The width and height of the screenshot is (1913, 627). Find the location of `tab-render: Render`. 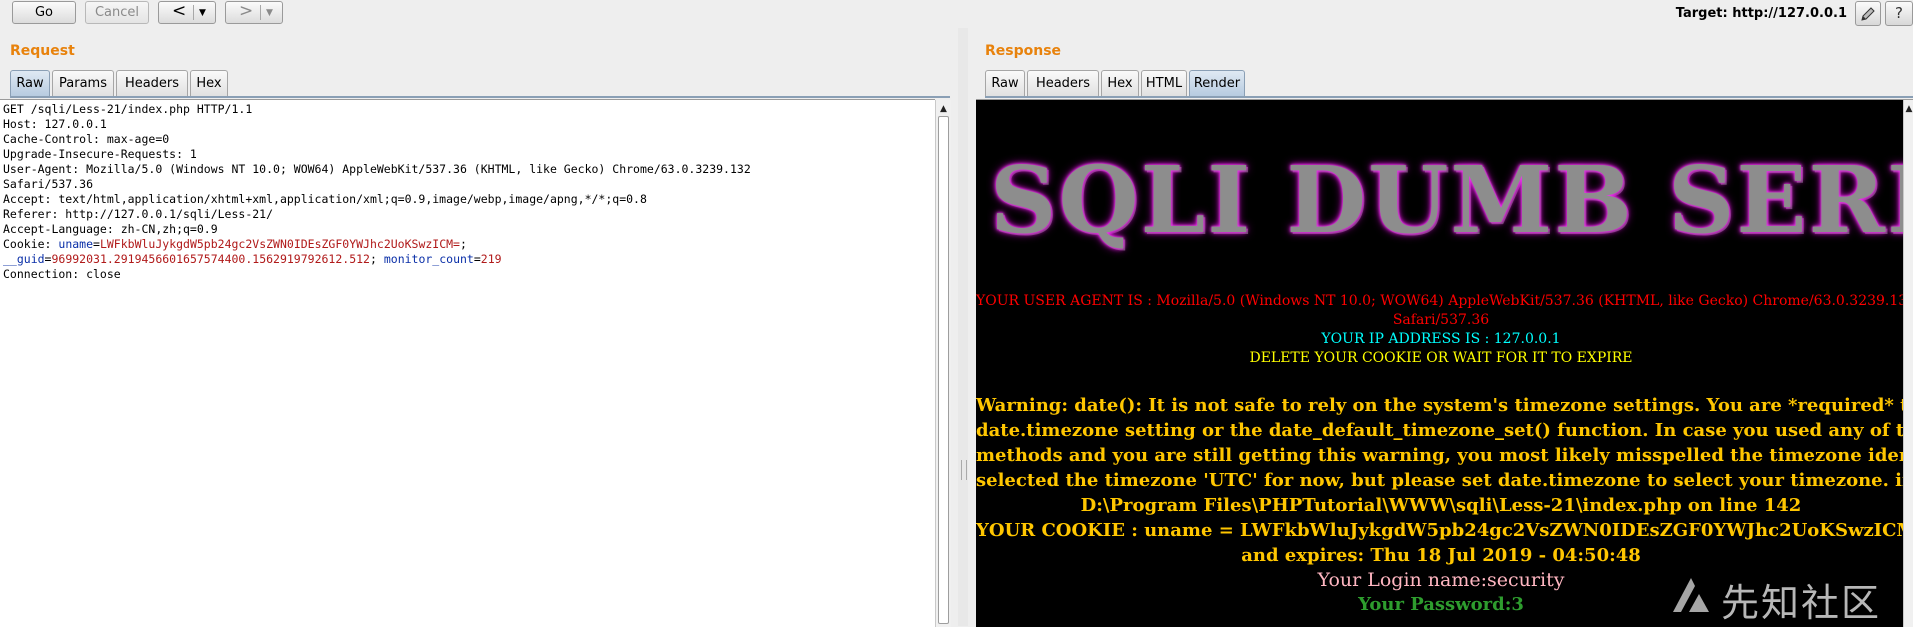

tab-render: Render is located at coordinates (1217, 83).